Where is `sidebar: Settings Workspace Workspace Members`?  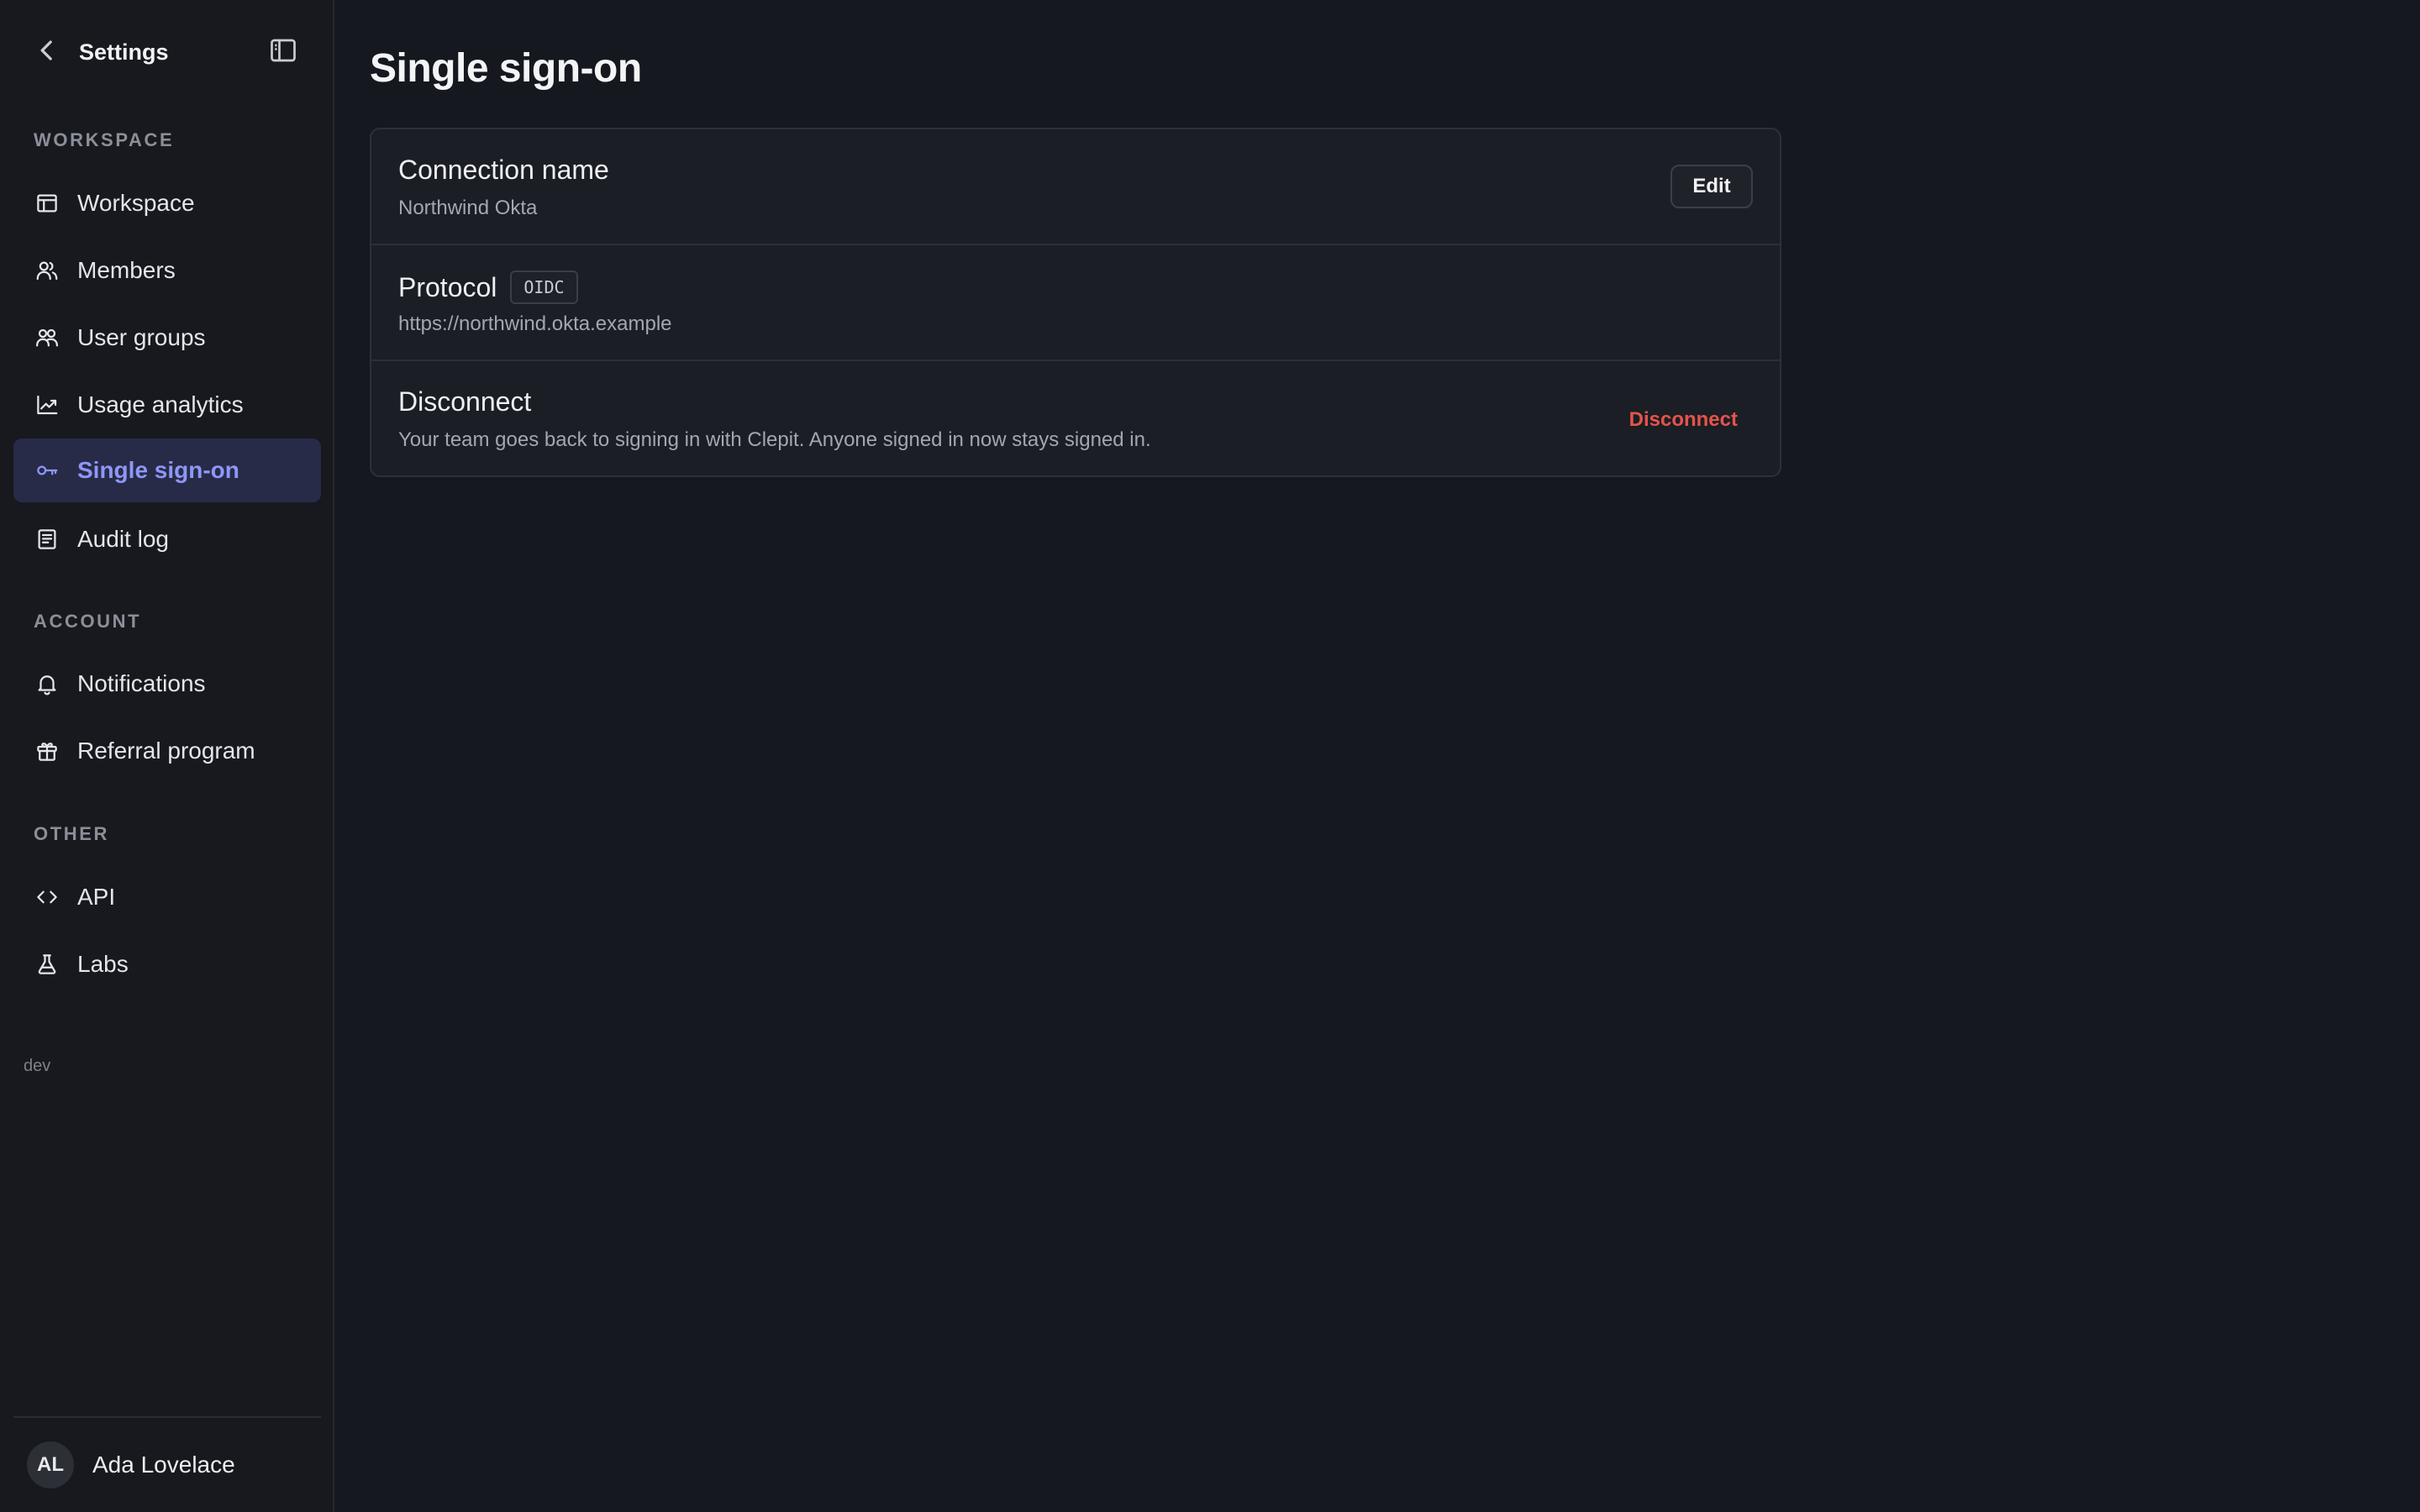
sidebar: Settings Workspace Workspace Members is located at coordinates (167, 756).